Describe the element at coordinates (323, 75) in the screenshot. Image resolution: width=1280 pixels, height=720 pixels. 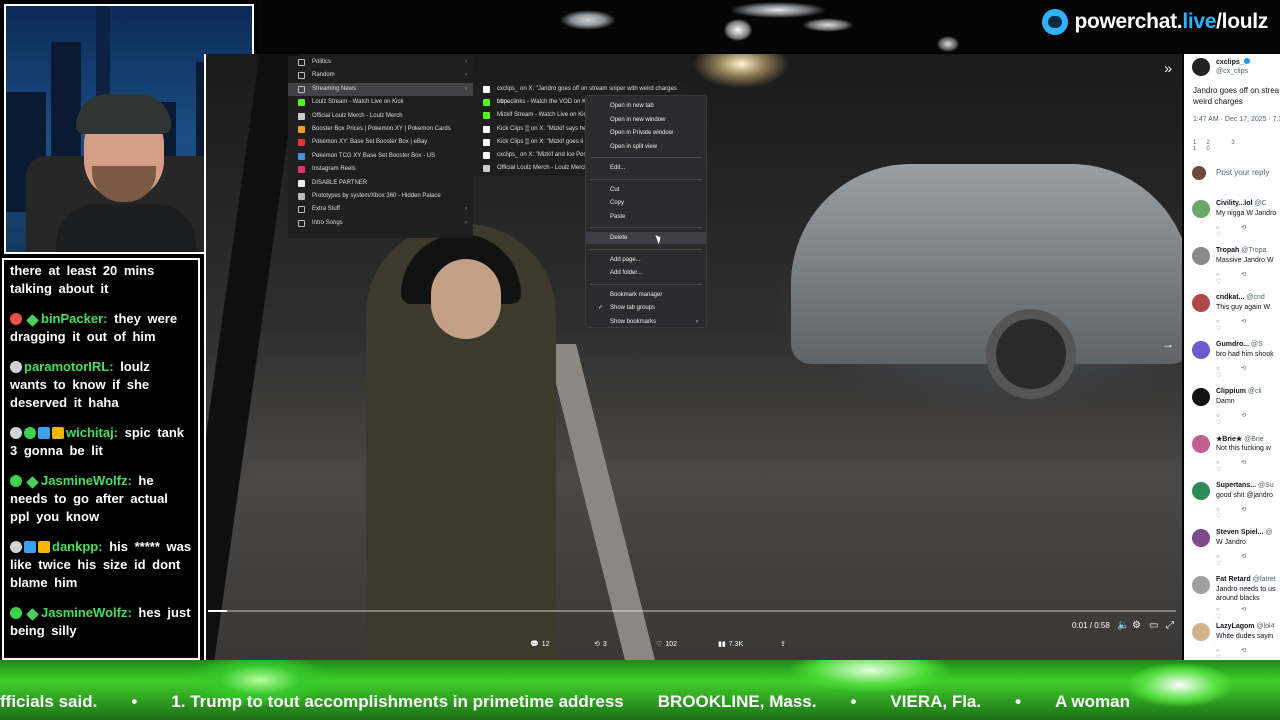
I see `bookmark-label: Random` at that location.